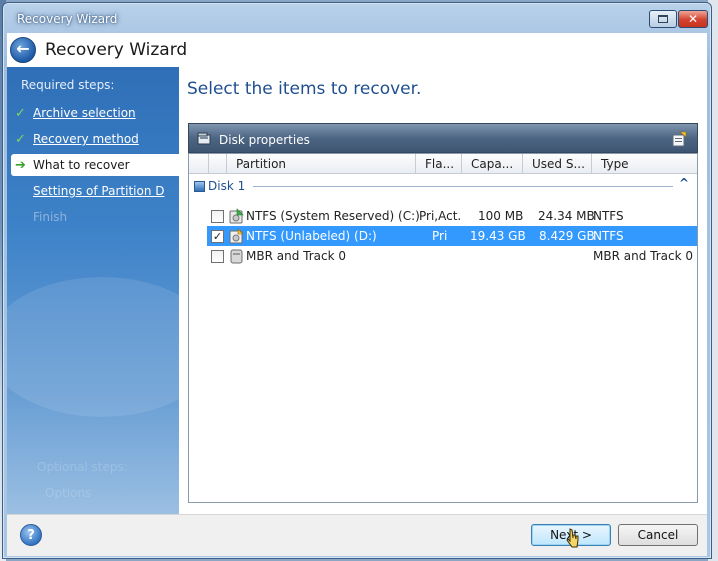 The height and width of the screenshot is (561, 718). Describe the element at coordinates (643, 256) in the screenshot. I see `cell-type: MBR and Track 0` at that location.